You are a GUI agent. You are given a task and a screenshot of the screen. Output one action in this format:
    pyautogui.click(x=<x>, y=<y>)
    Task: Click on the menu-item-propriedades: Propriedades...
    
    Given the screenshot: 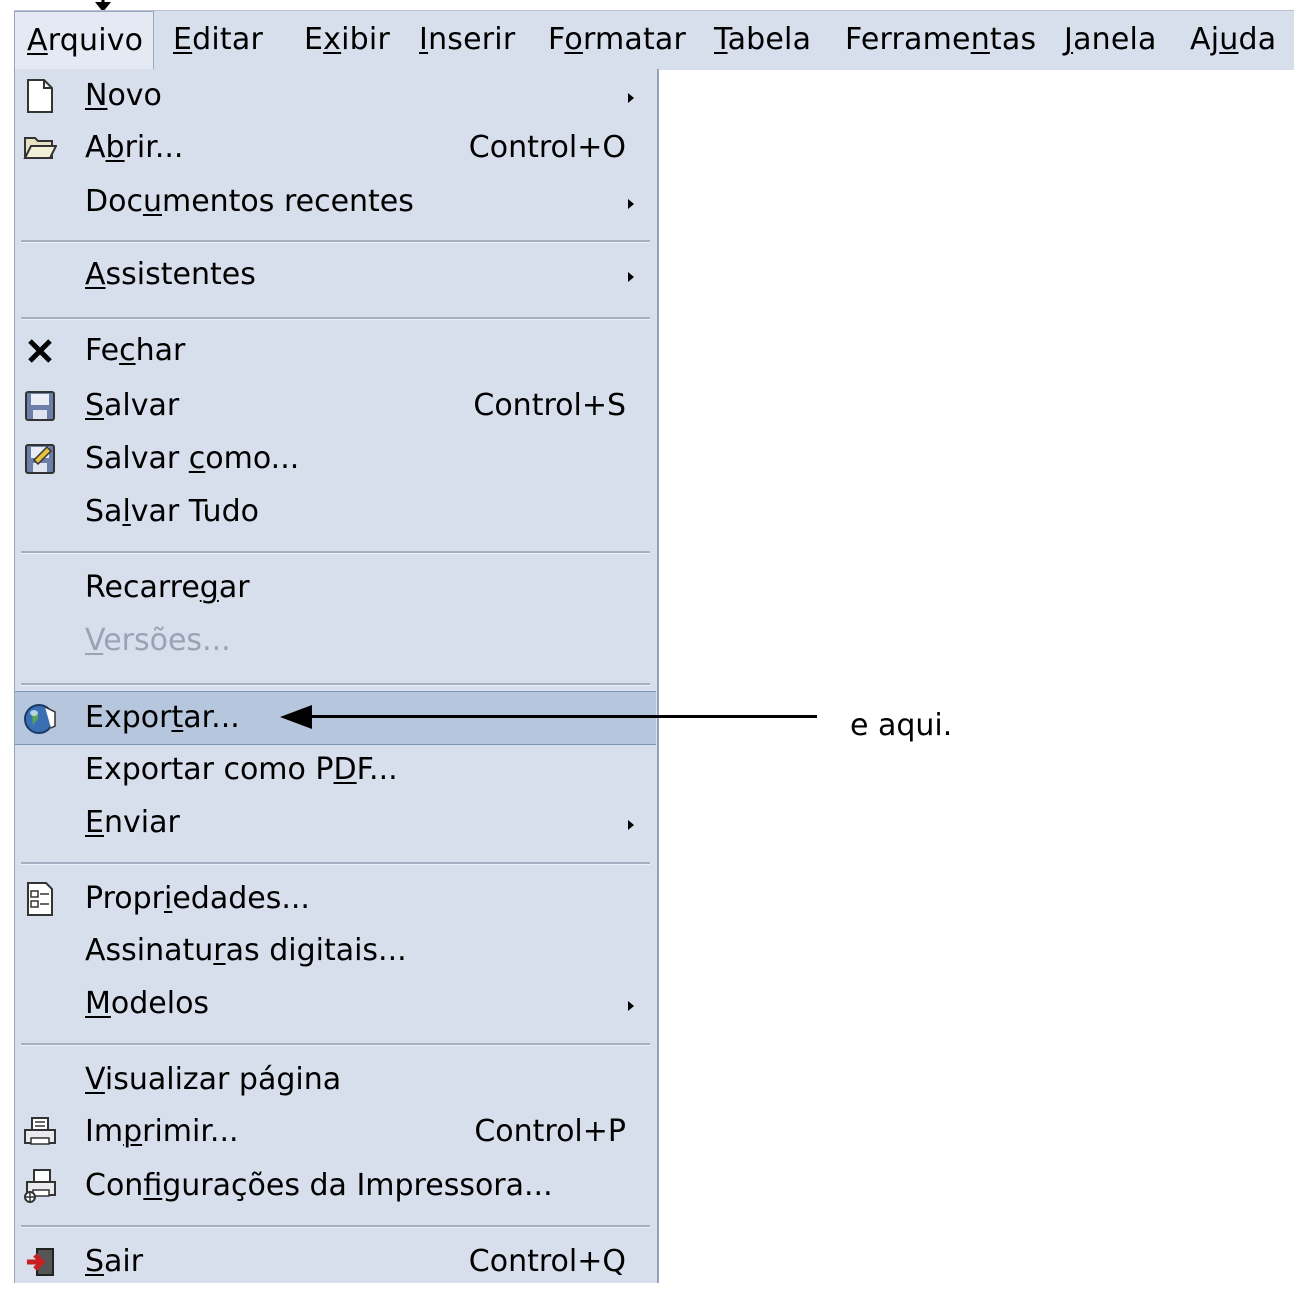 What is the action you would take?
    pyautogui.click(x=335, y=899)
    